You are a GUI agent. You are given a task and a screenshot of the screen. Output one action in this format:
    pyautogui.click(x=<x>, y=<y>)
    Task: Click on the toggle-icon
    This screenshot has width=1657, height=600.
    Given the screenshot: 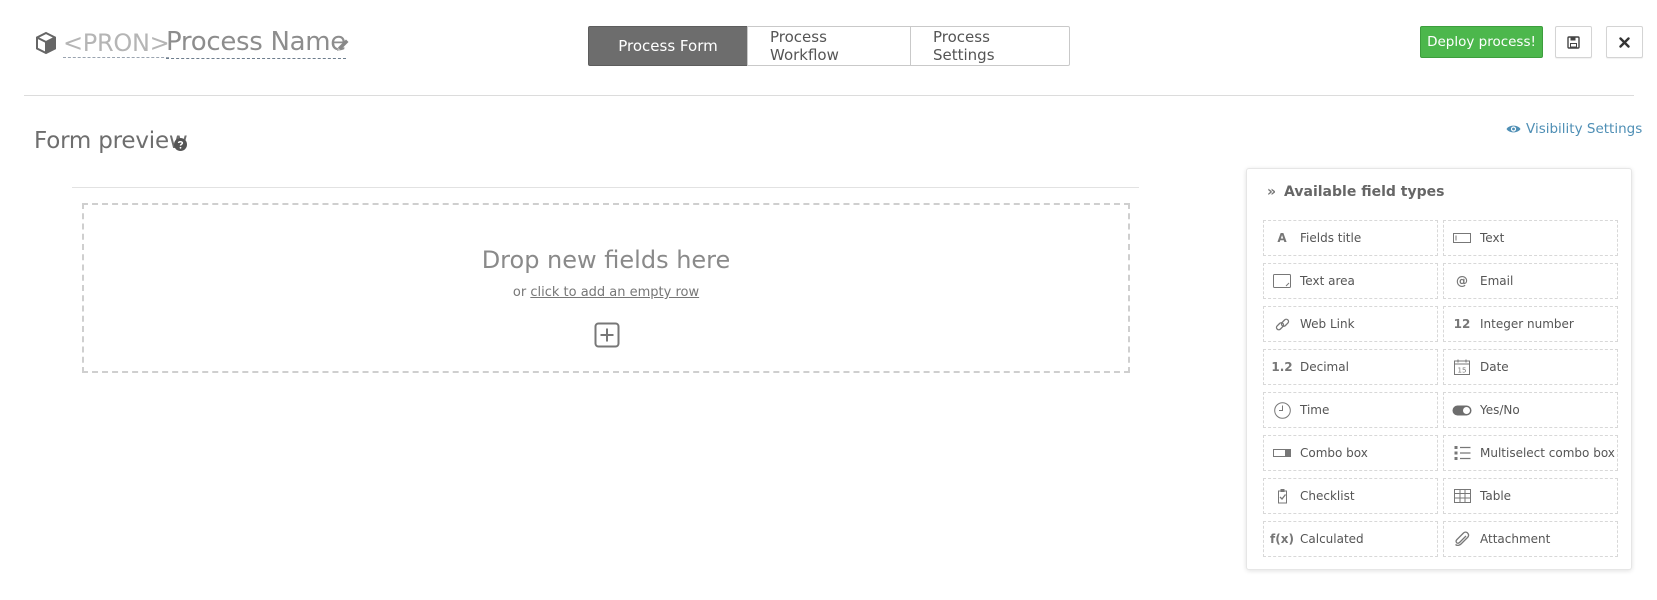 What is the action you would take?
    pyautogui.click(x=1462, y=410)
    